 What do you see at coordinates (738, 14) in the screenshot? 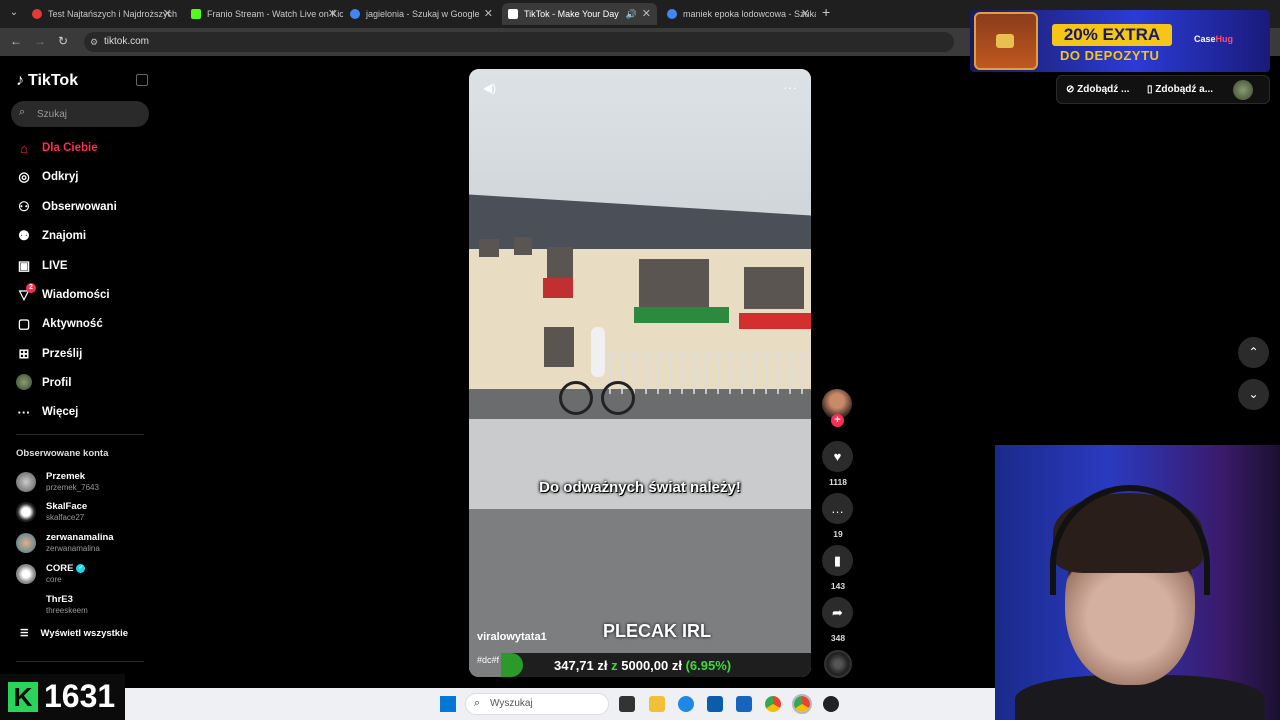
I see `browser-tab: maniek epoka lodowcowa - Szukaj ✕` at bounding box center [738, 14].